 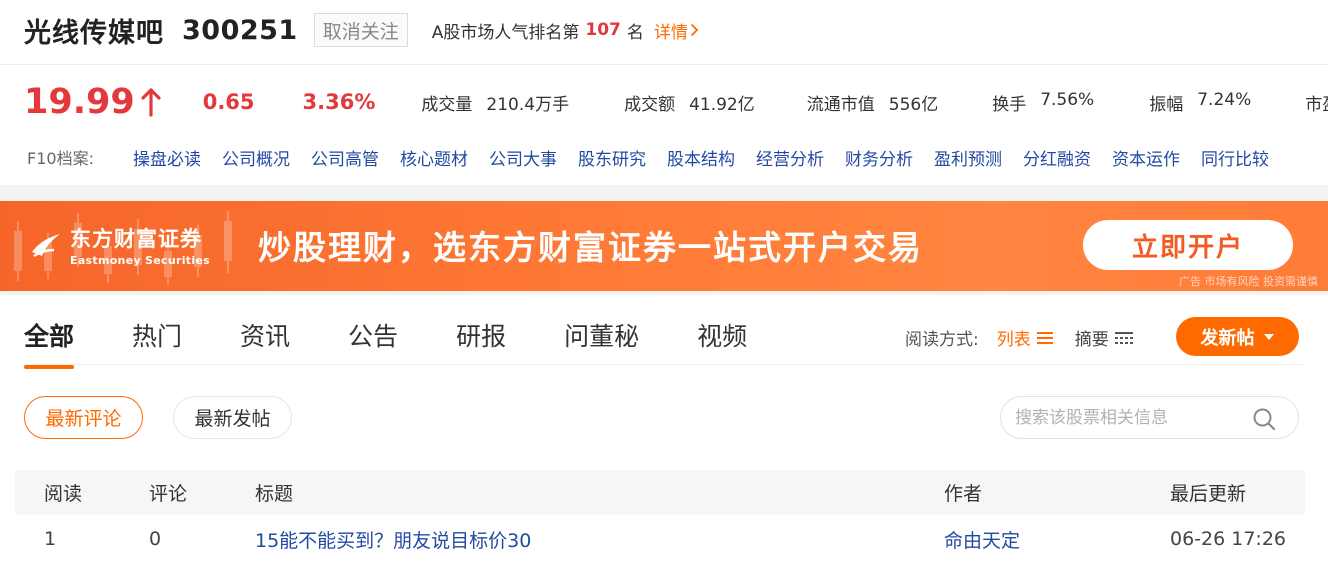 I want to click on f10-link-executives: 公司高管, so click(x=345, y=157).